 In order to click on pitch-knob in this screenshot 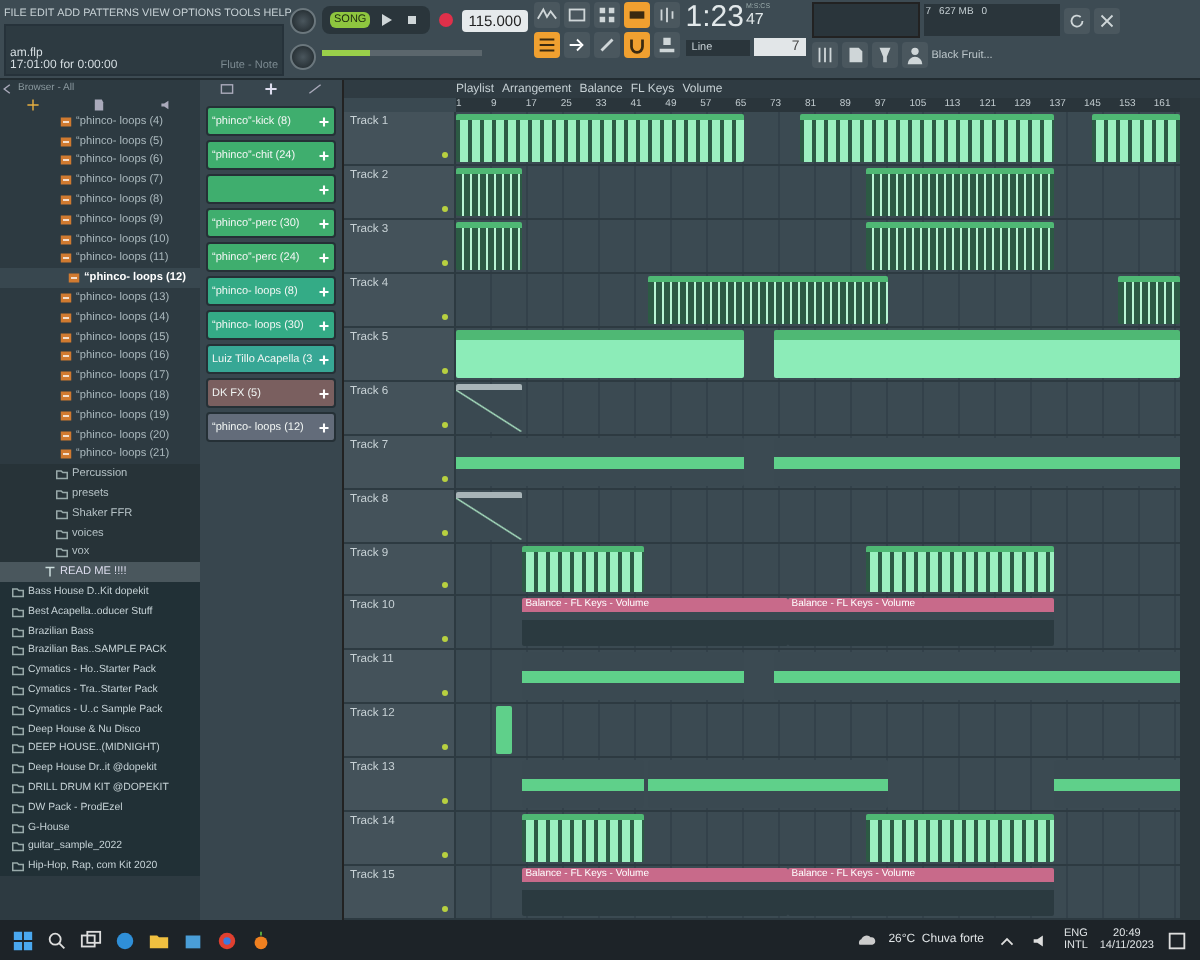, I will do `click(303, 20)`.